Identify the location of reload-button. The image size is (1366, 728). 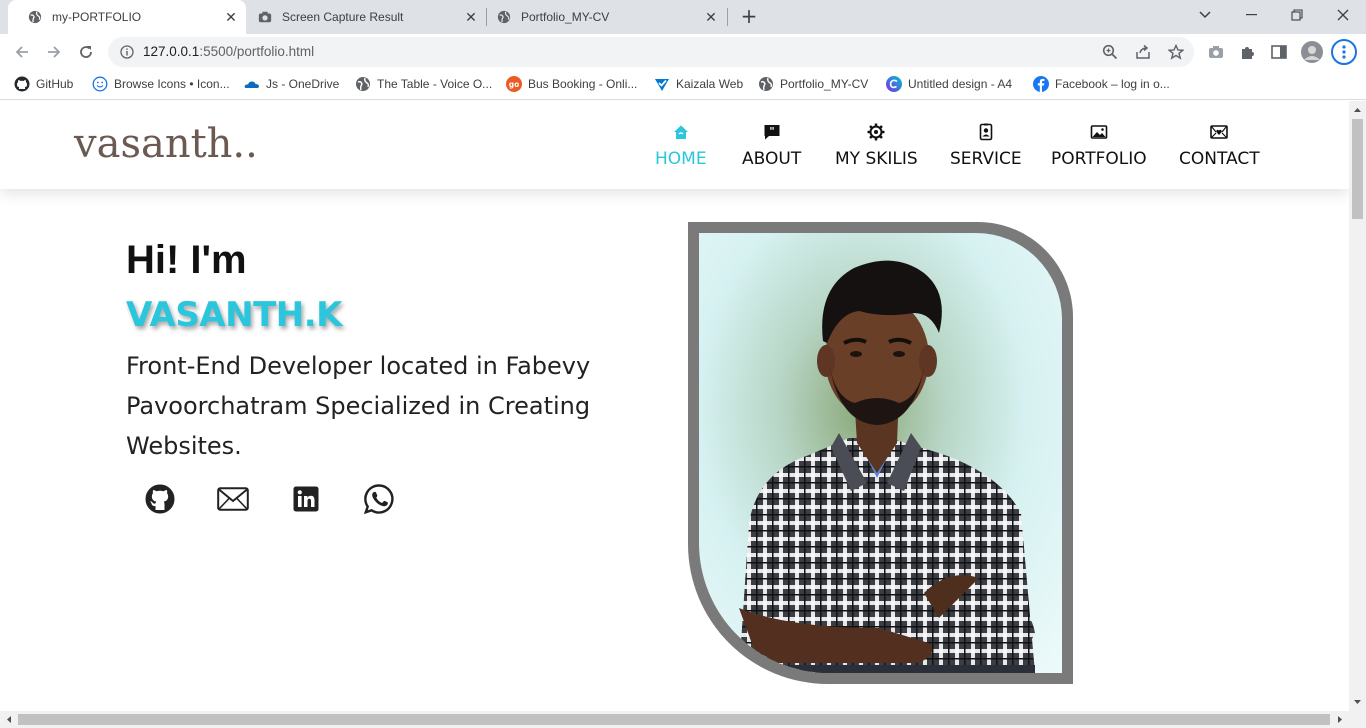
(86, 52).